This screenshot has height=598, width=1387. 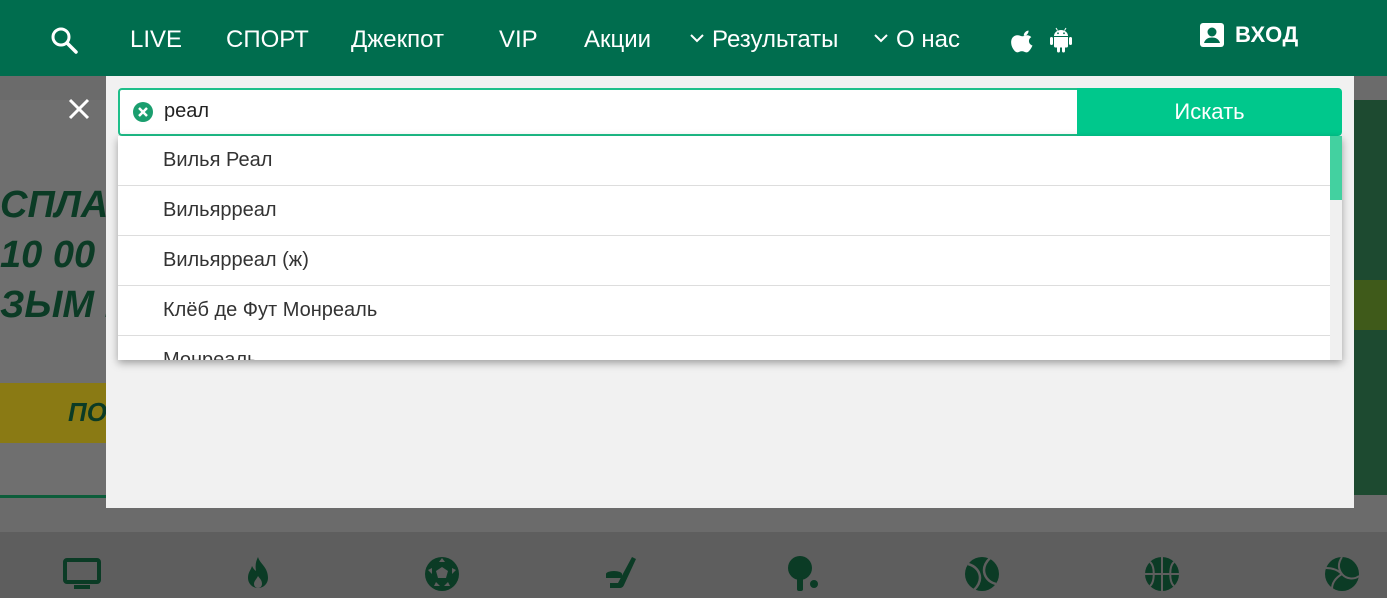 What do you see at coordinates (604, 111) in the screenshot?
I see `search-input` at bounding box center [604, 111].